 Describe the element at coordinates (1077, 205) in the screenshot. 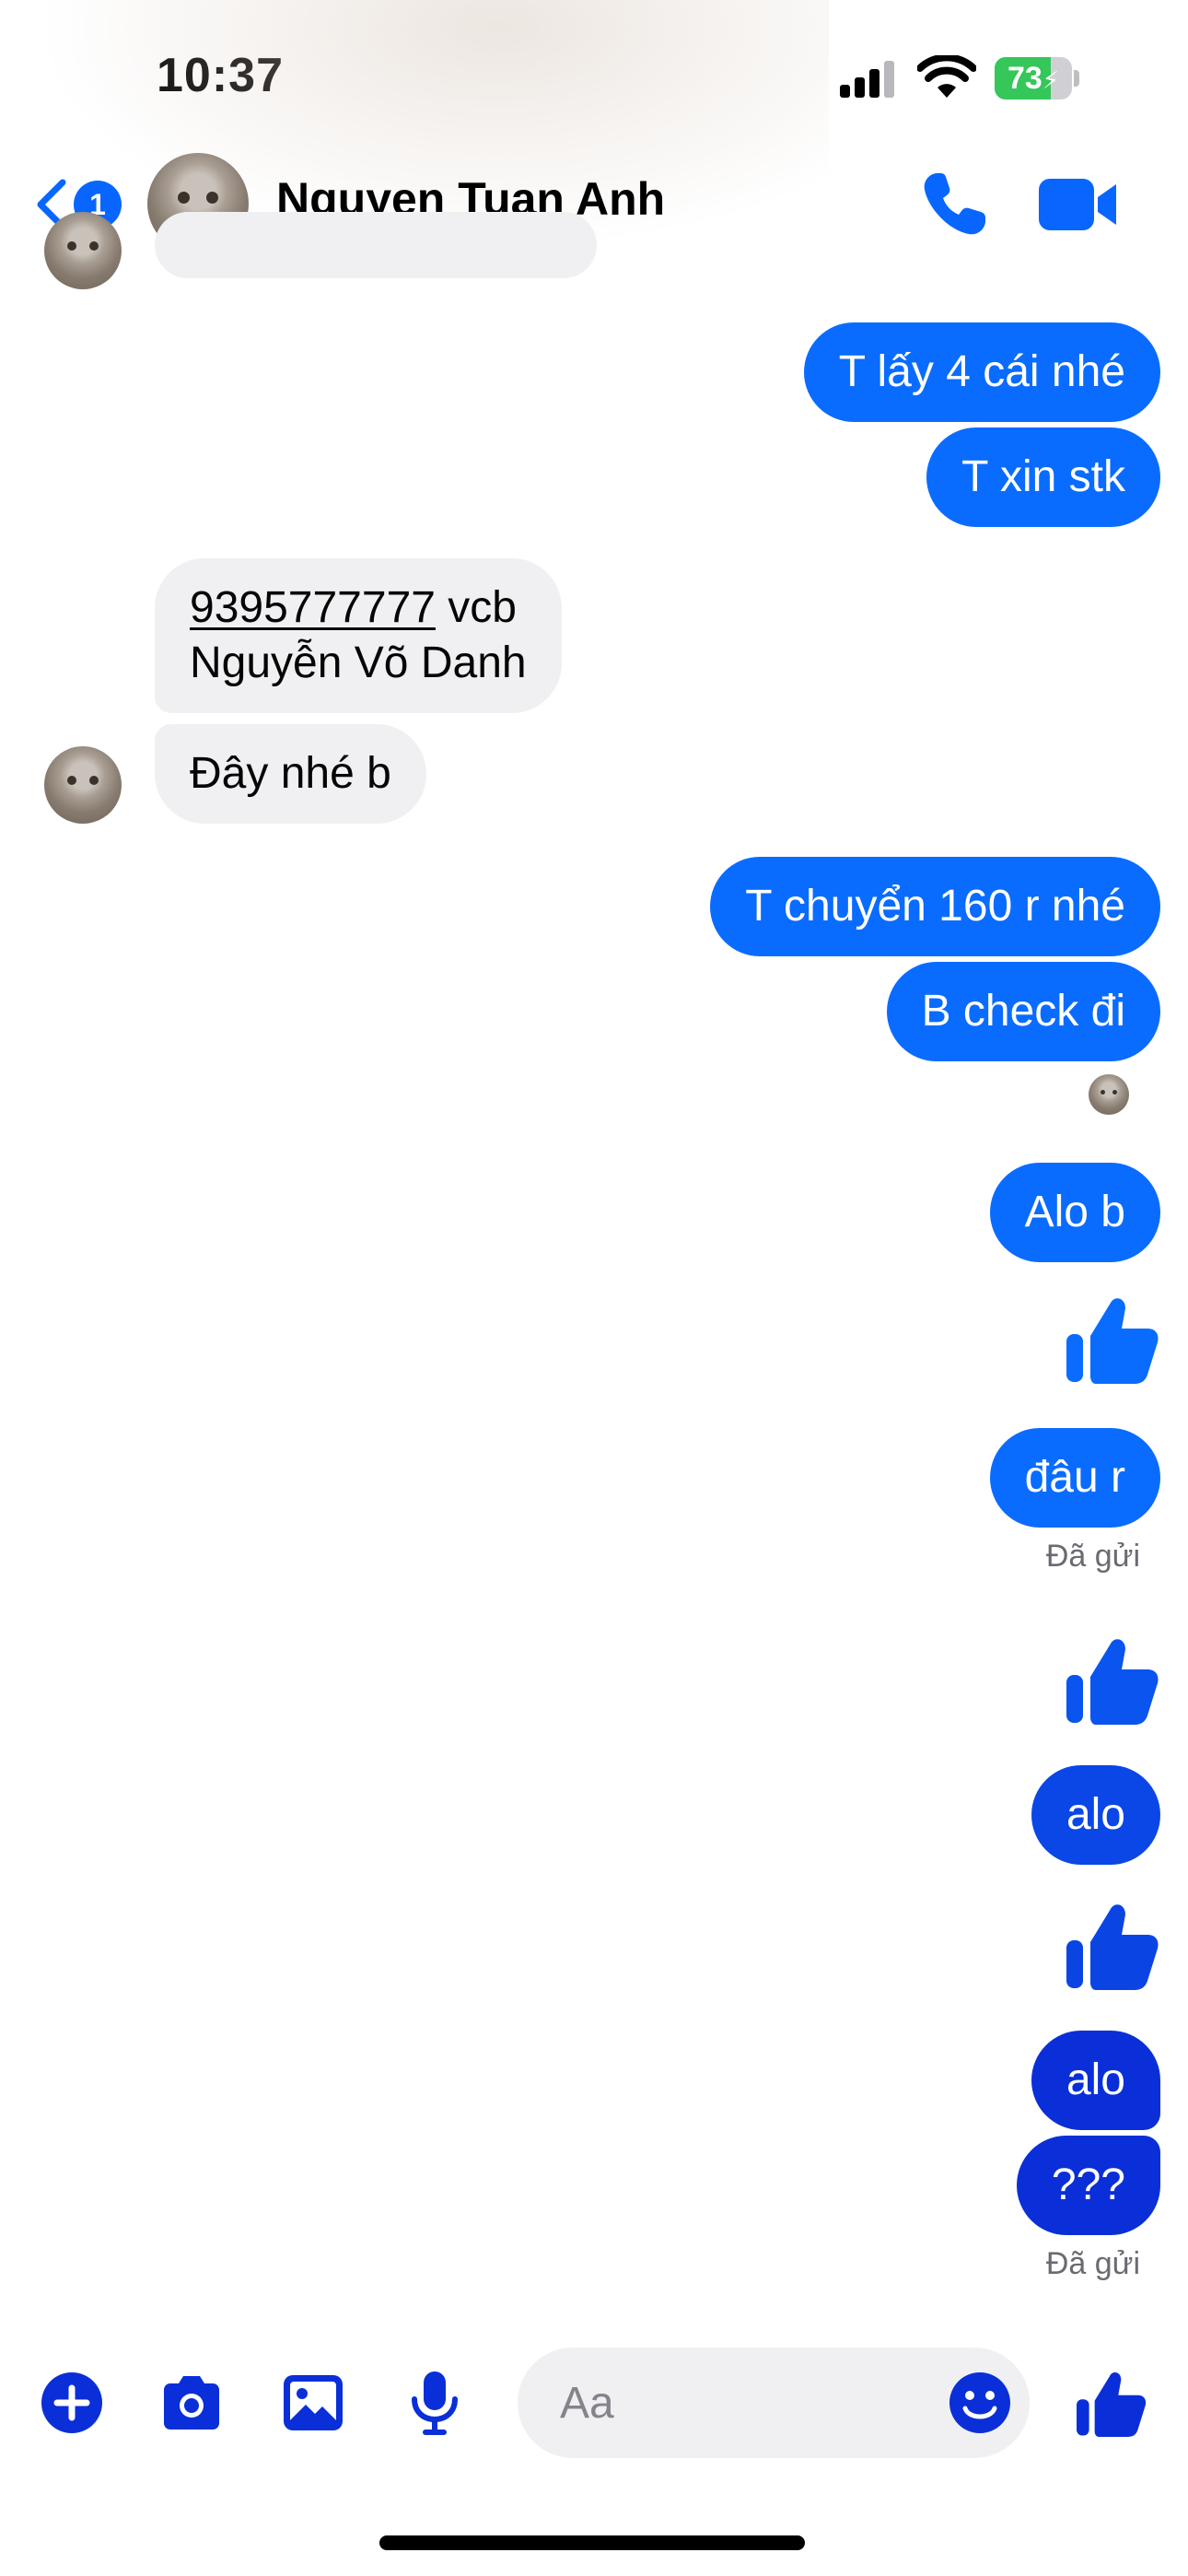

I see `video-camera-icon` at that location.